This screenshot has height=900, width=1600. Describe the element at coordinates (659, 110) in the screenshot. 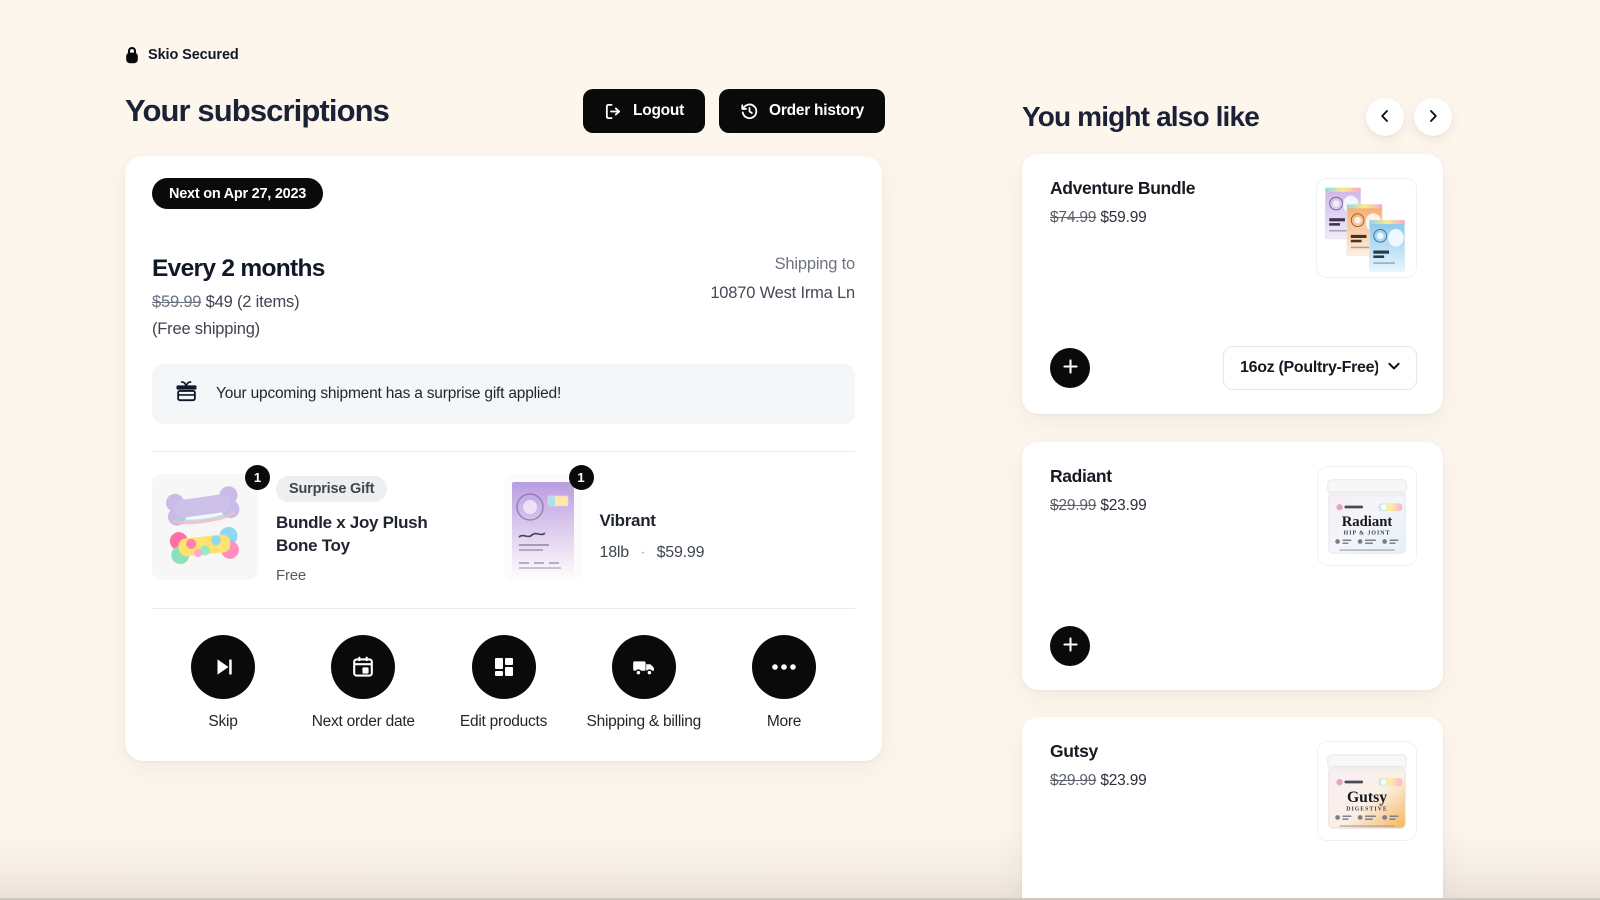

I see `logout-button-label: Logout` at that location.